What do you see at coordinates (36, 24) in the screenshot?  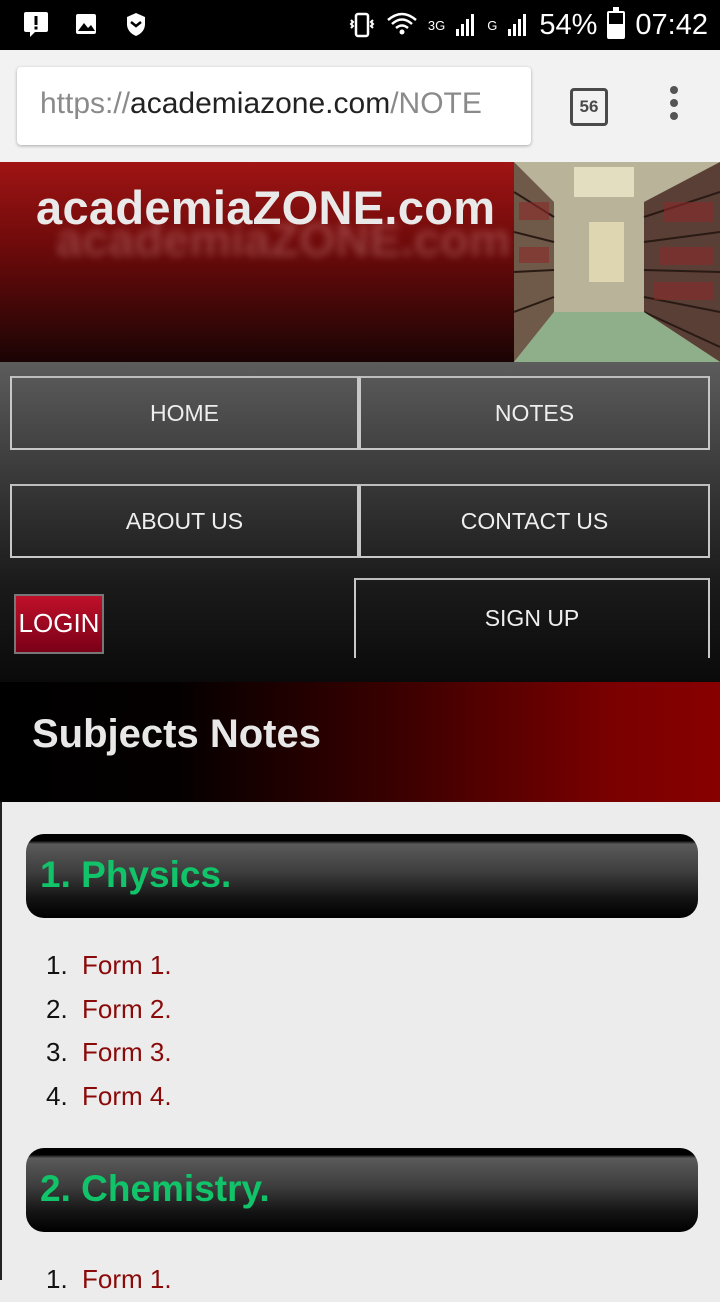 I see `alert-icon` at bounding box center [36, 24].